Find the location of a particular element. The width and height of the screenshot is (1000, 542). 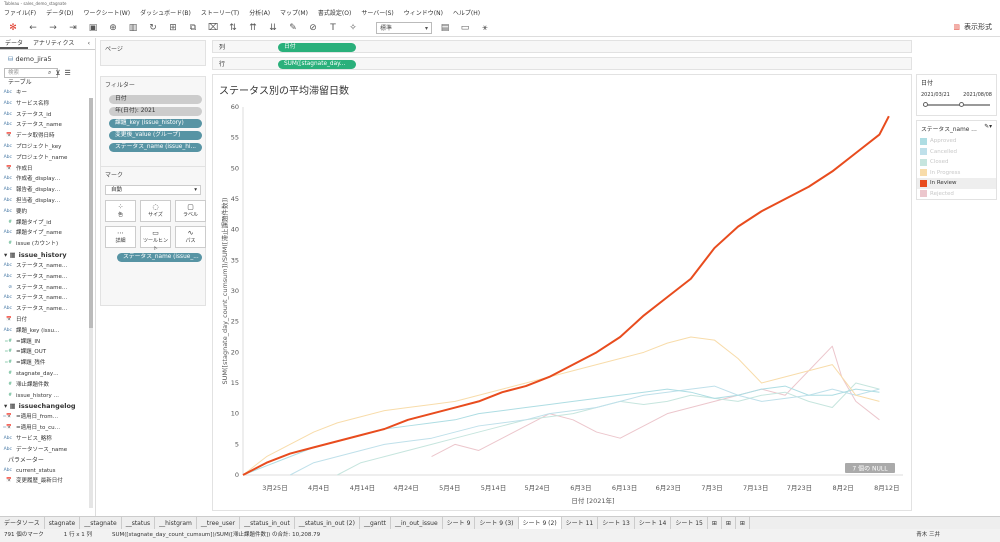

legend-menu-icon: ✎▾ is located at coordinates (988, 128).